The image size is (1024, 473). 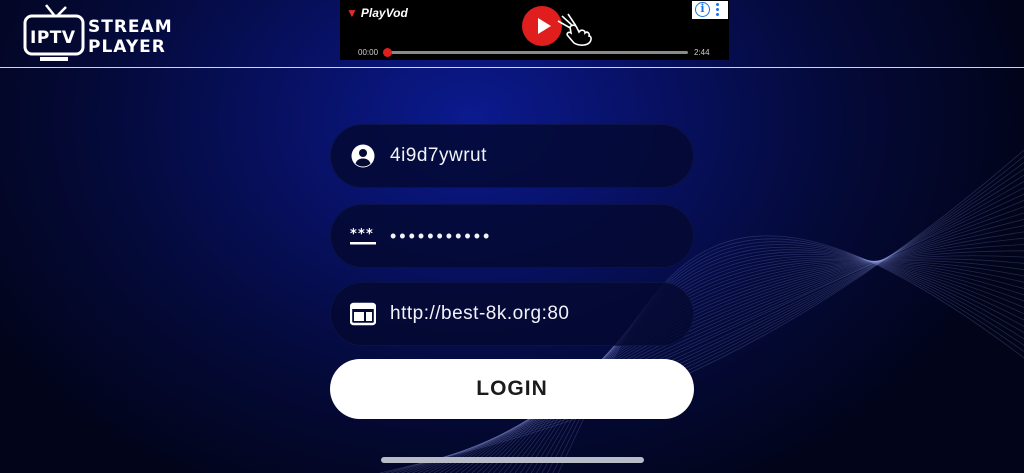 I want to click on ad-time-elapsed: 00:00, so click(x=368, y=52).